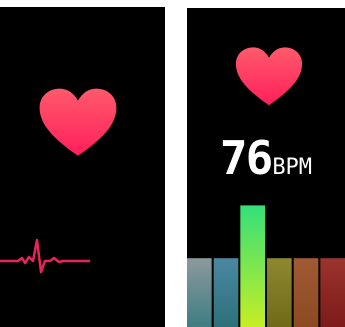 This screenshot has height=327, width=345. I want to click on ecg-waveform-icon, so click(45, 256).